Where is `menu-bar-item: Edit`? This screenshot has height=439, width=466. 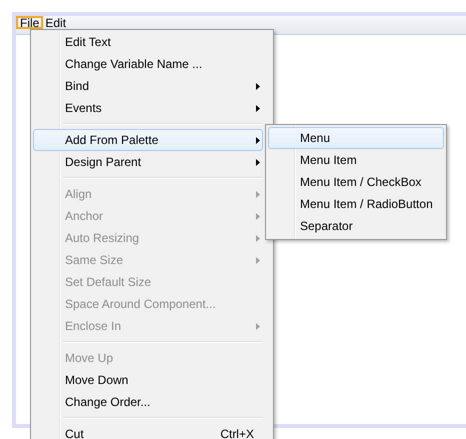
menu-bar-item: Edit is located at coordinates (55, 22).